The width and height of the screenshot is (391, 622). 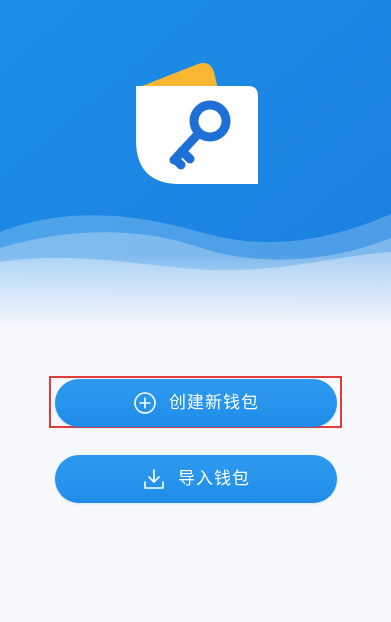 I want to click on create-wallet-label: 创建新钱包, so click(x=214, y=402).